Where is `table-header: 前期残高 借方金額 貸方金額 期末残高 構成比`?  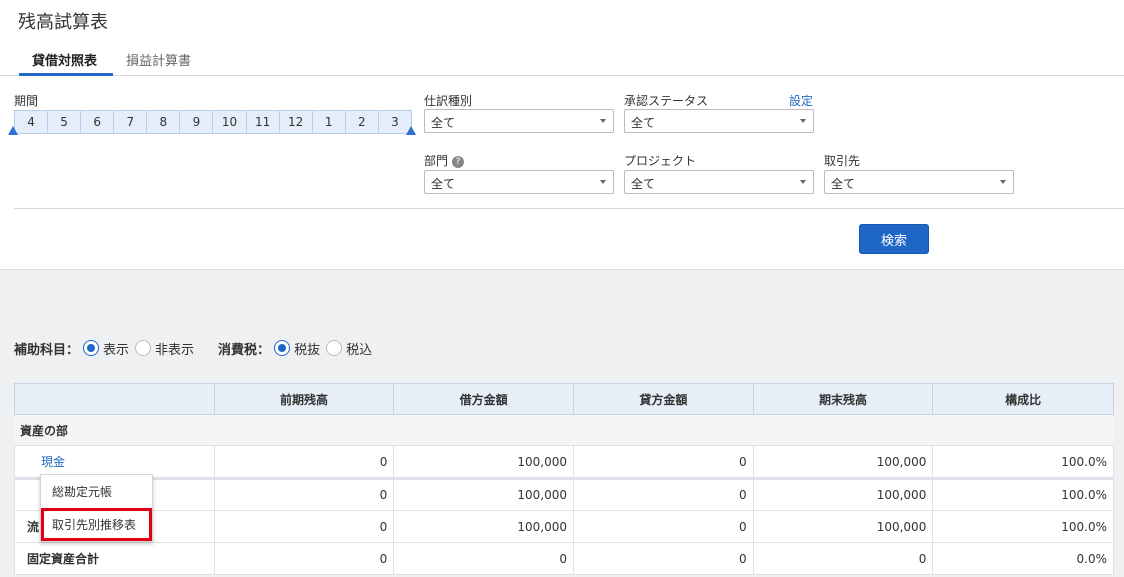
table-header: 前期残高 借方金額 貸方金額 期末残高 構成比 is located at coordinates (564, 399).